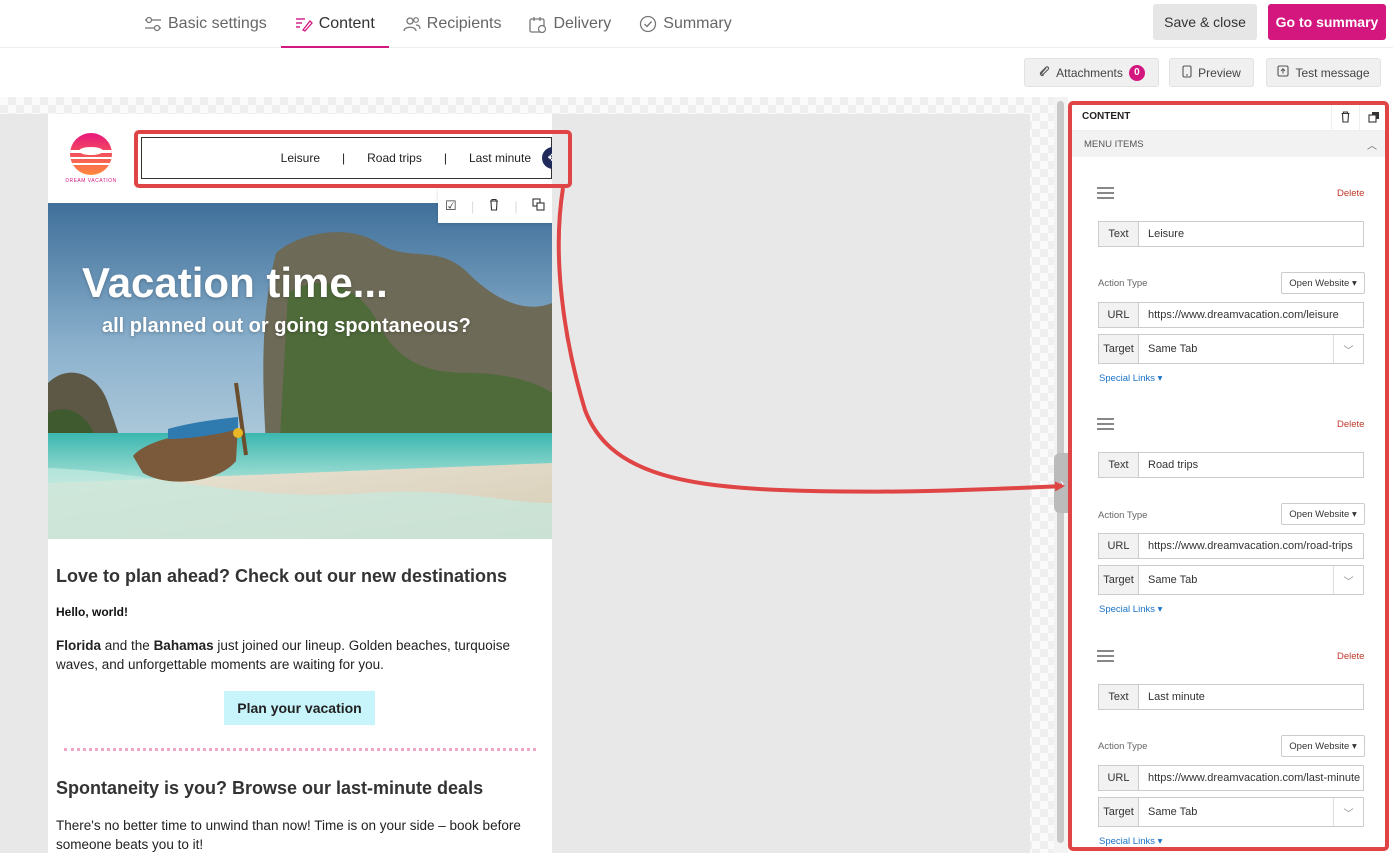 This screenshot has height=853, width=1393. What do you see at coordinates (451, 206) in the screenshot?
I see `select-icon: ☑` at bounding box center [451, 206].